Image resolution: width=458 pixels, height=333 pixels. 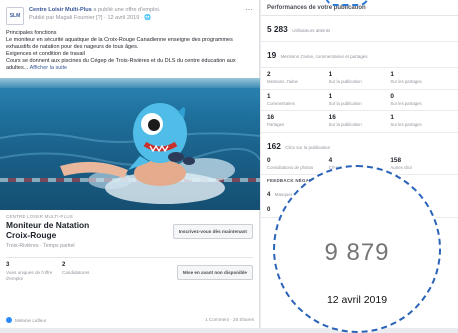 I want to click on job-stat-candidates-value: 2, so click(x=64, y=265).